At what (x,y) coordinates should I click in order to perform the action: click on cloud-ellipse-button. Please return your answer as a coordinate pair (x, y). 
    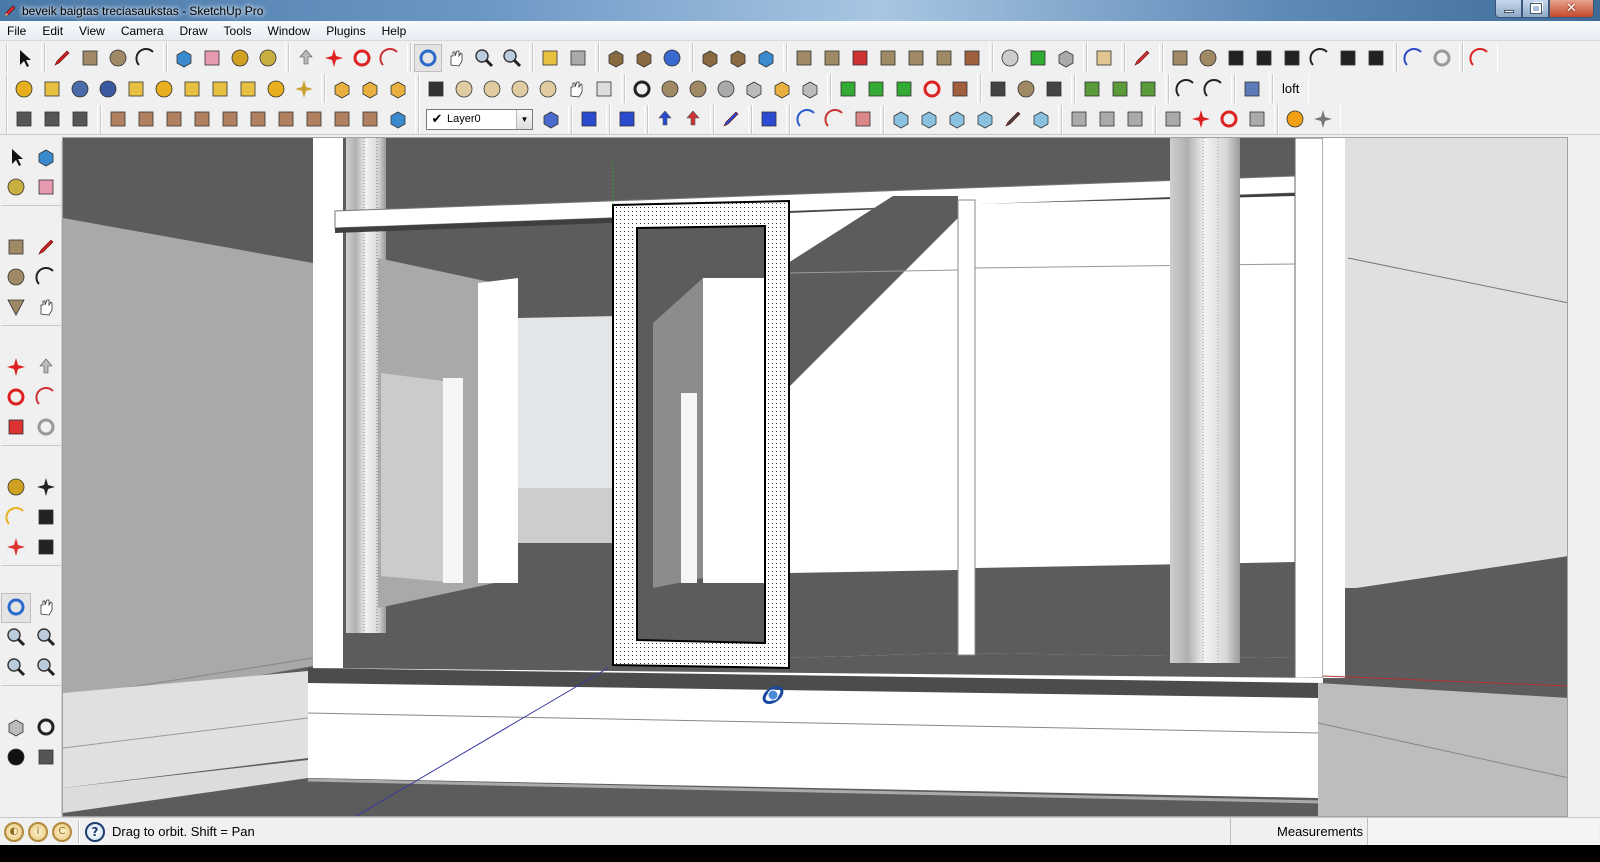
    Looking at the image, I should click on (1264, 58).